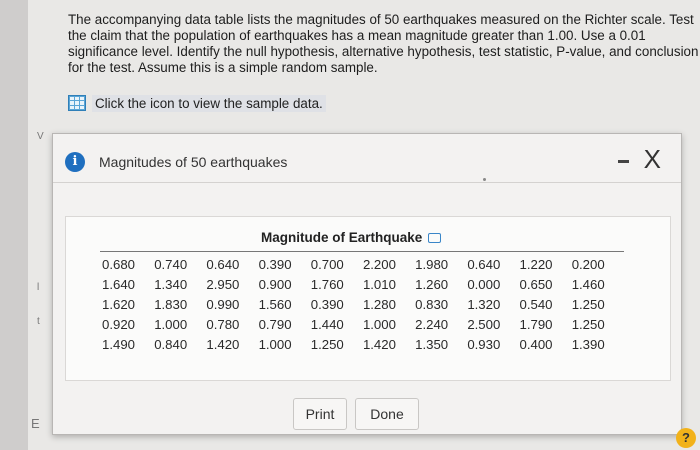 The width and height of the screenshot is (700, 450). What do you see at coordinates (536, 264) in the screenshot?
I see `table-cell: 1.220` at bounding box center [536, 264].